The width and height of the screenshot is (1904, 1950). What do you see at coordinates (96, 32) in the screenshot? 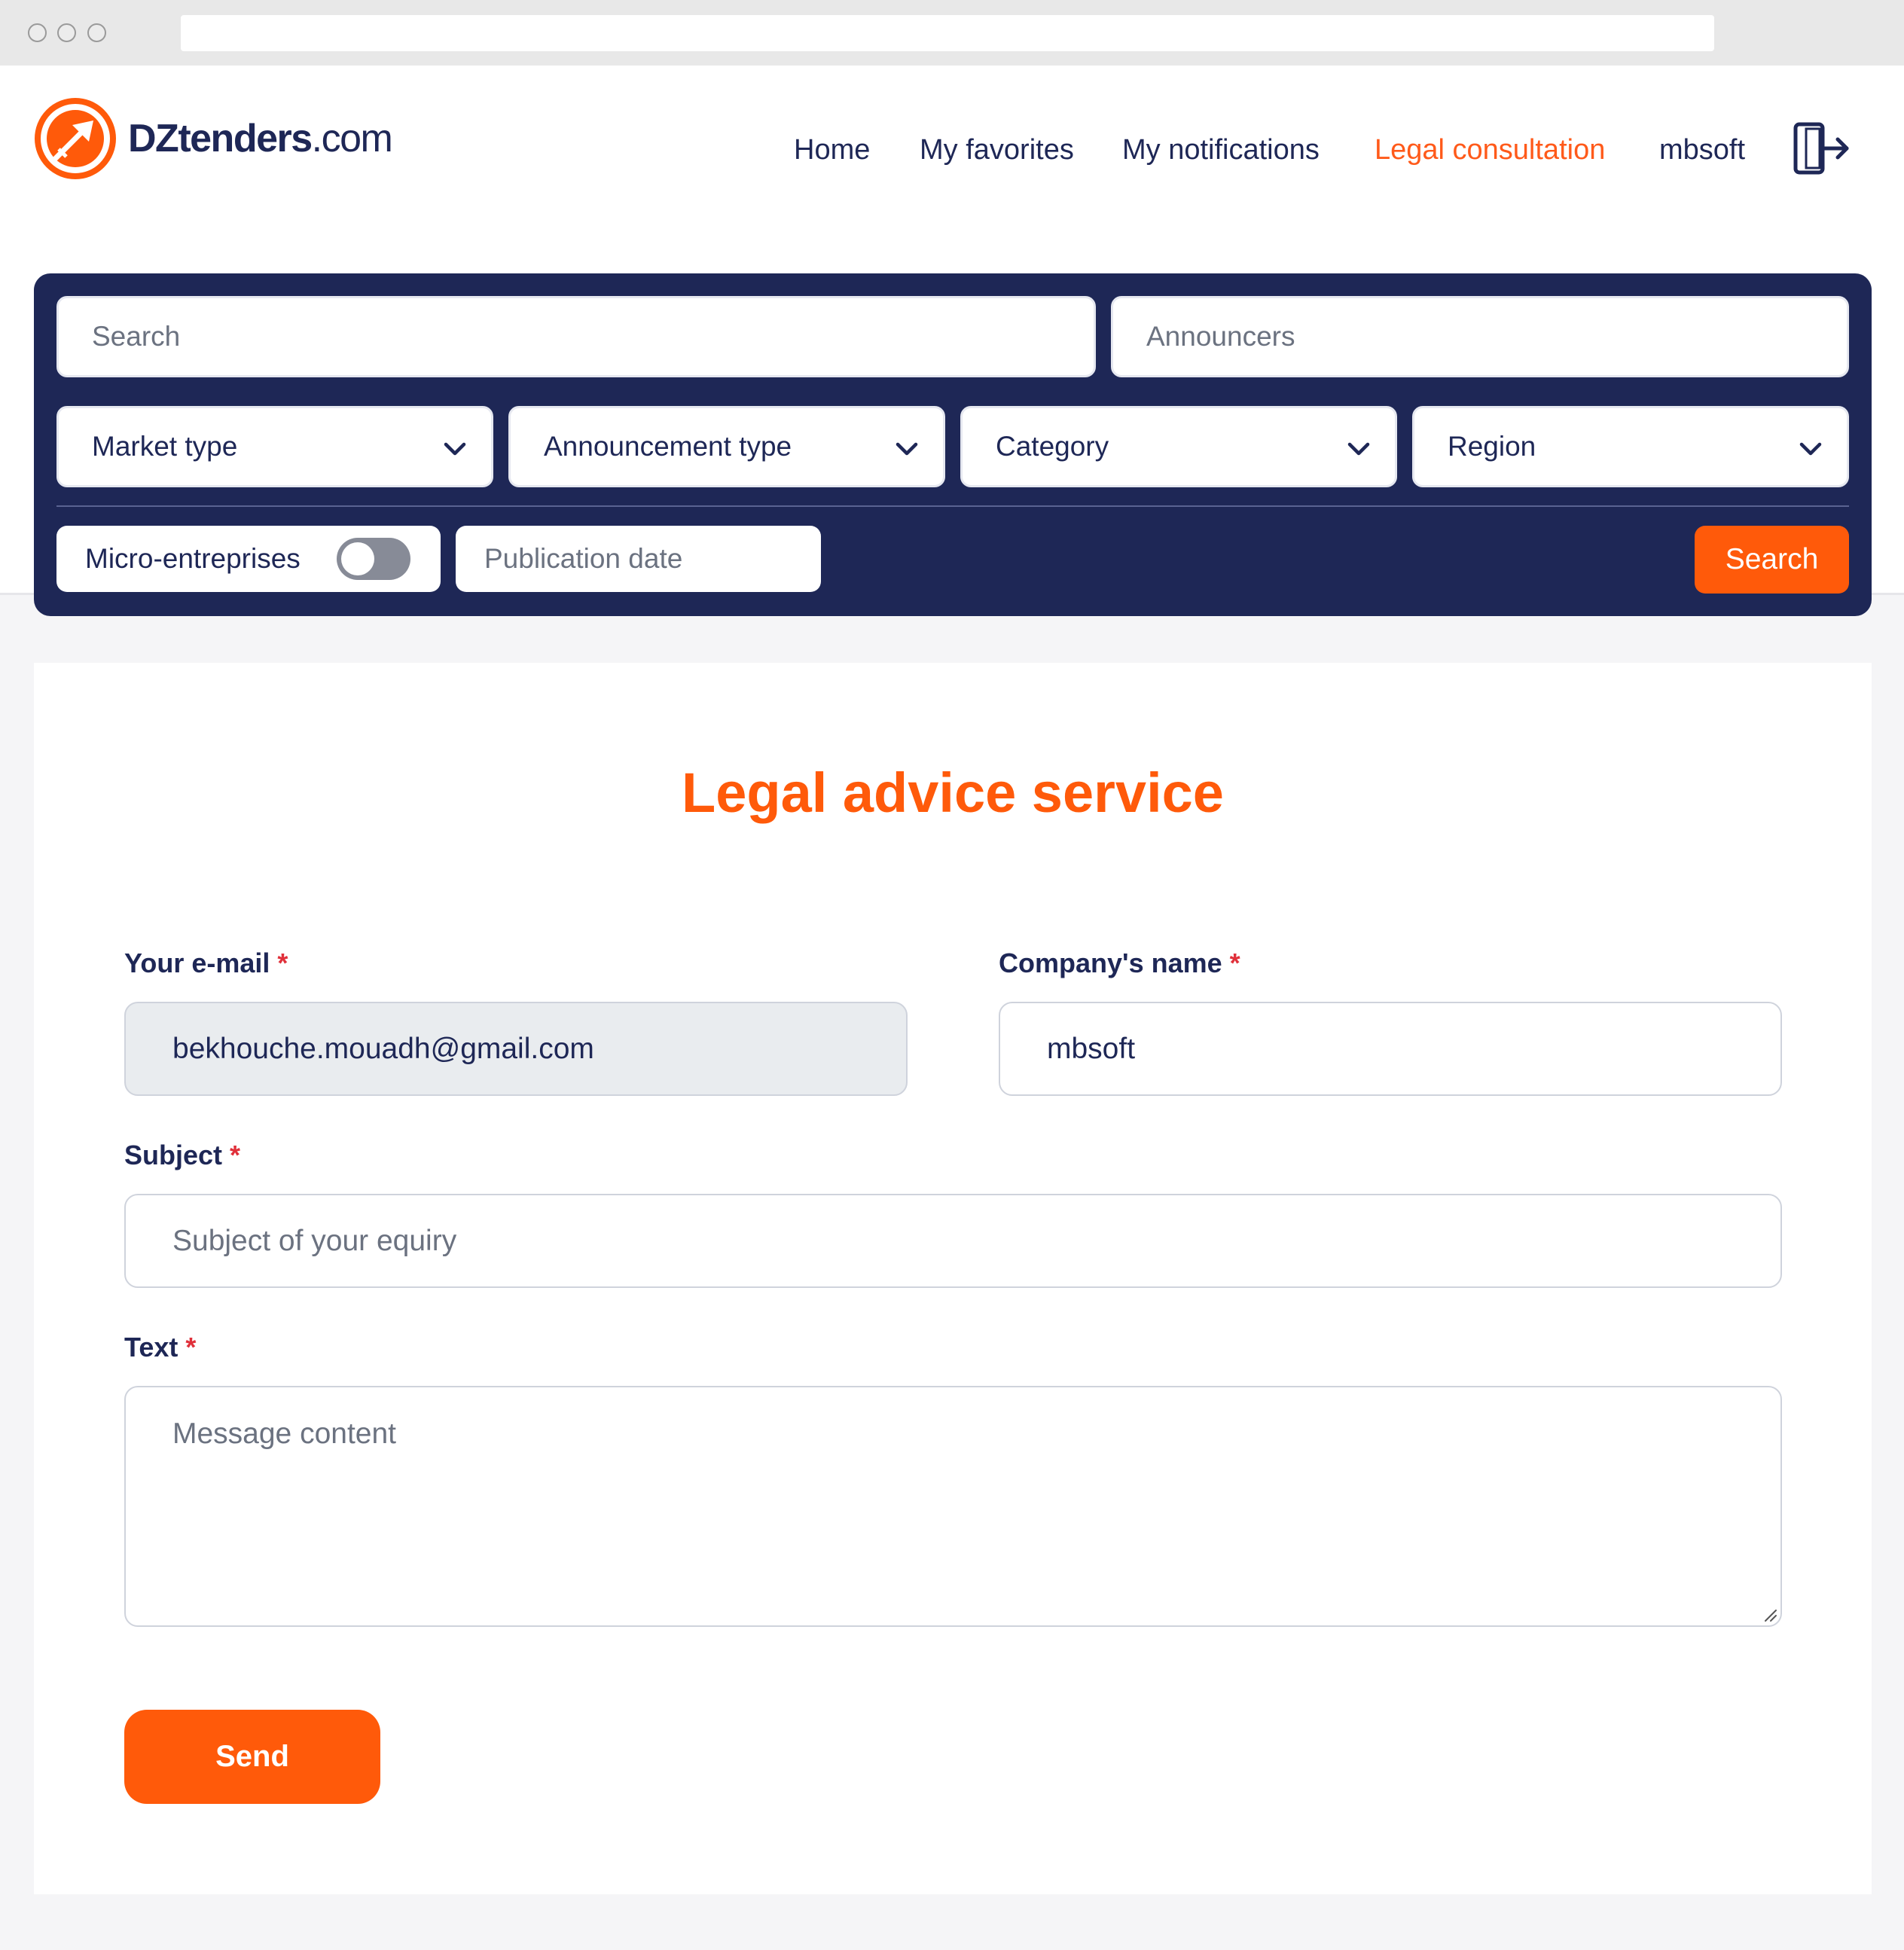
I see `window-maximize-dot` at bounding box center [96, 32].